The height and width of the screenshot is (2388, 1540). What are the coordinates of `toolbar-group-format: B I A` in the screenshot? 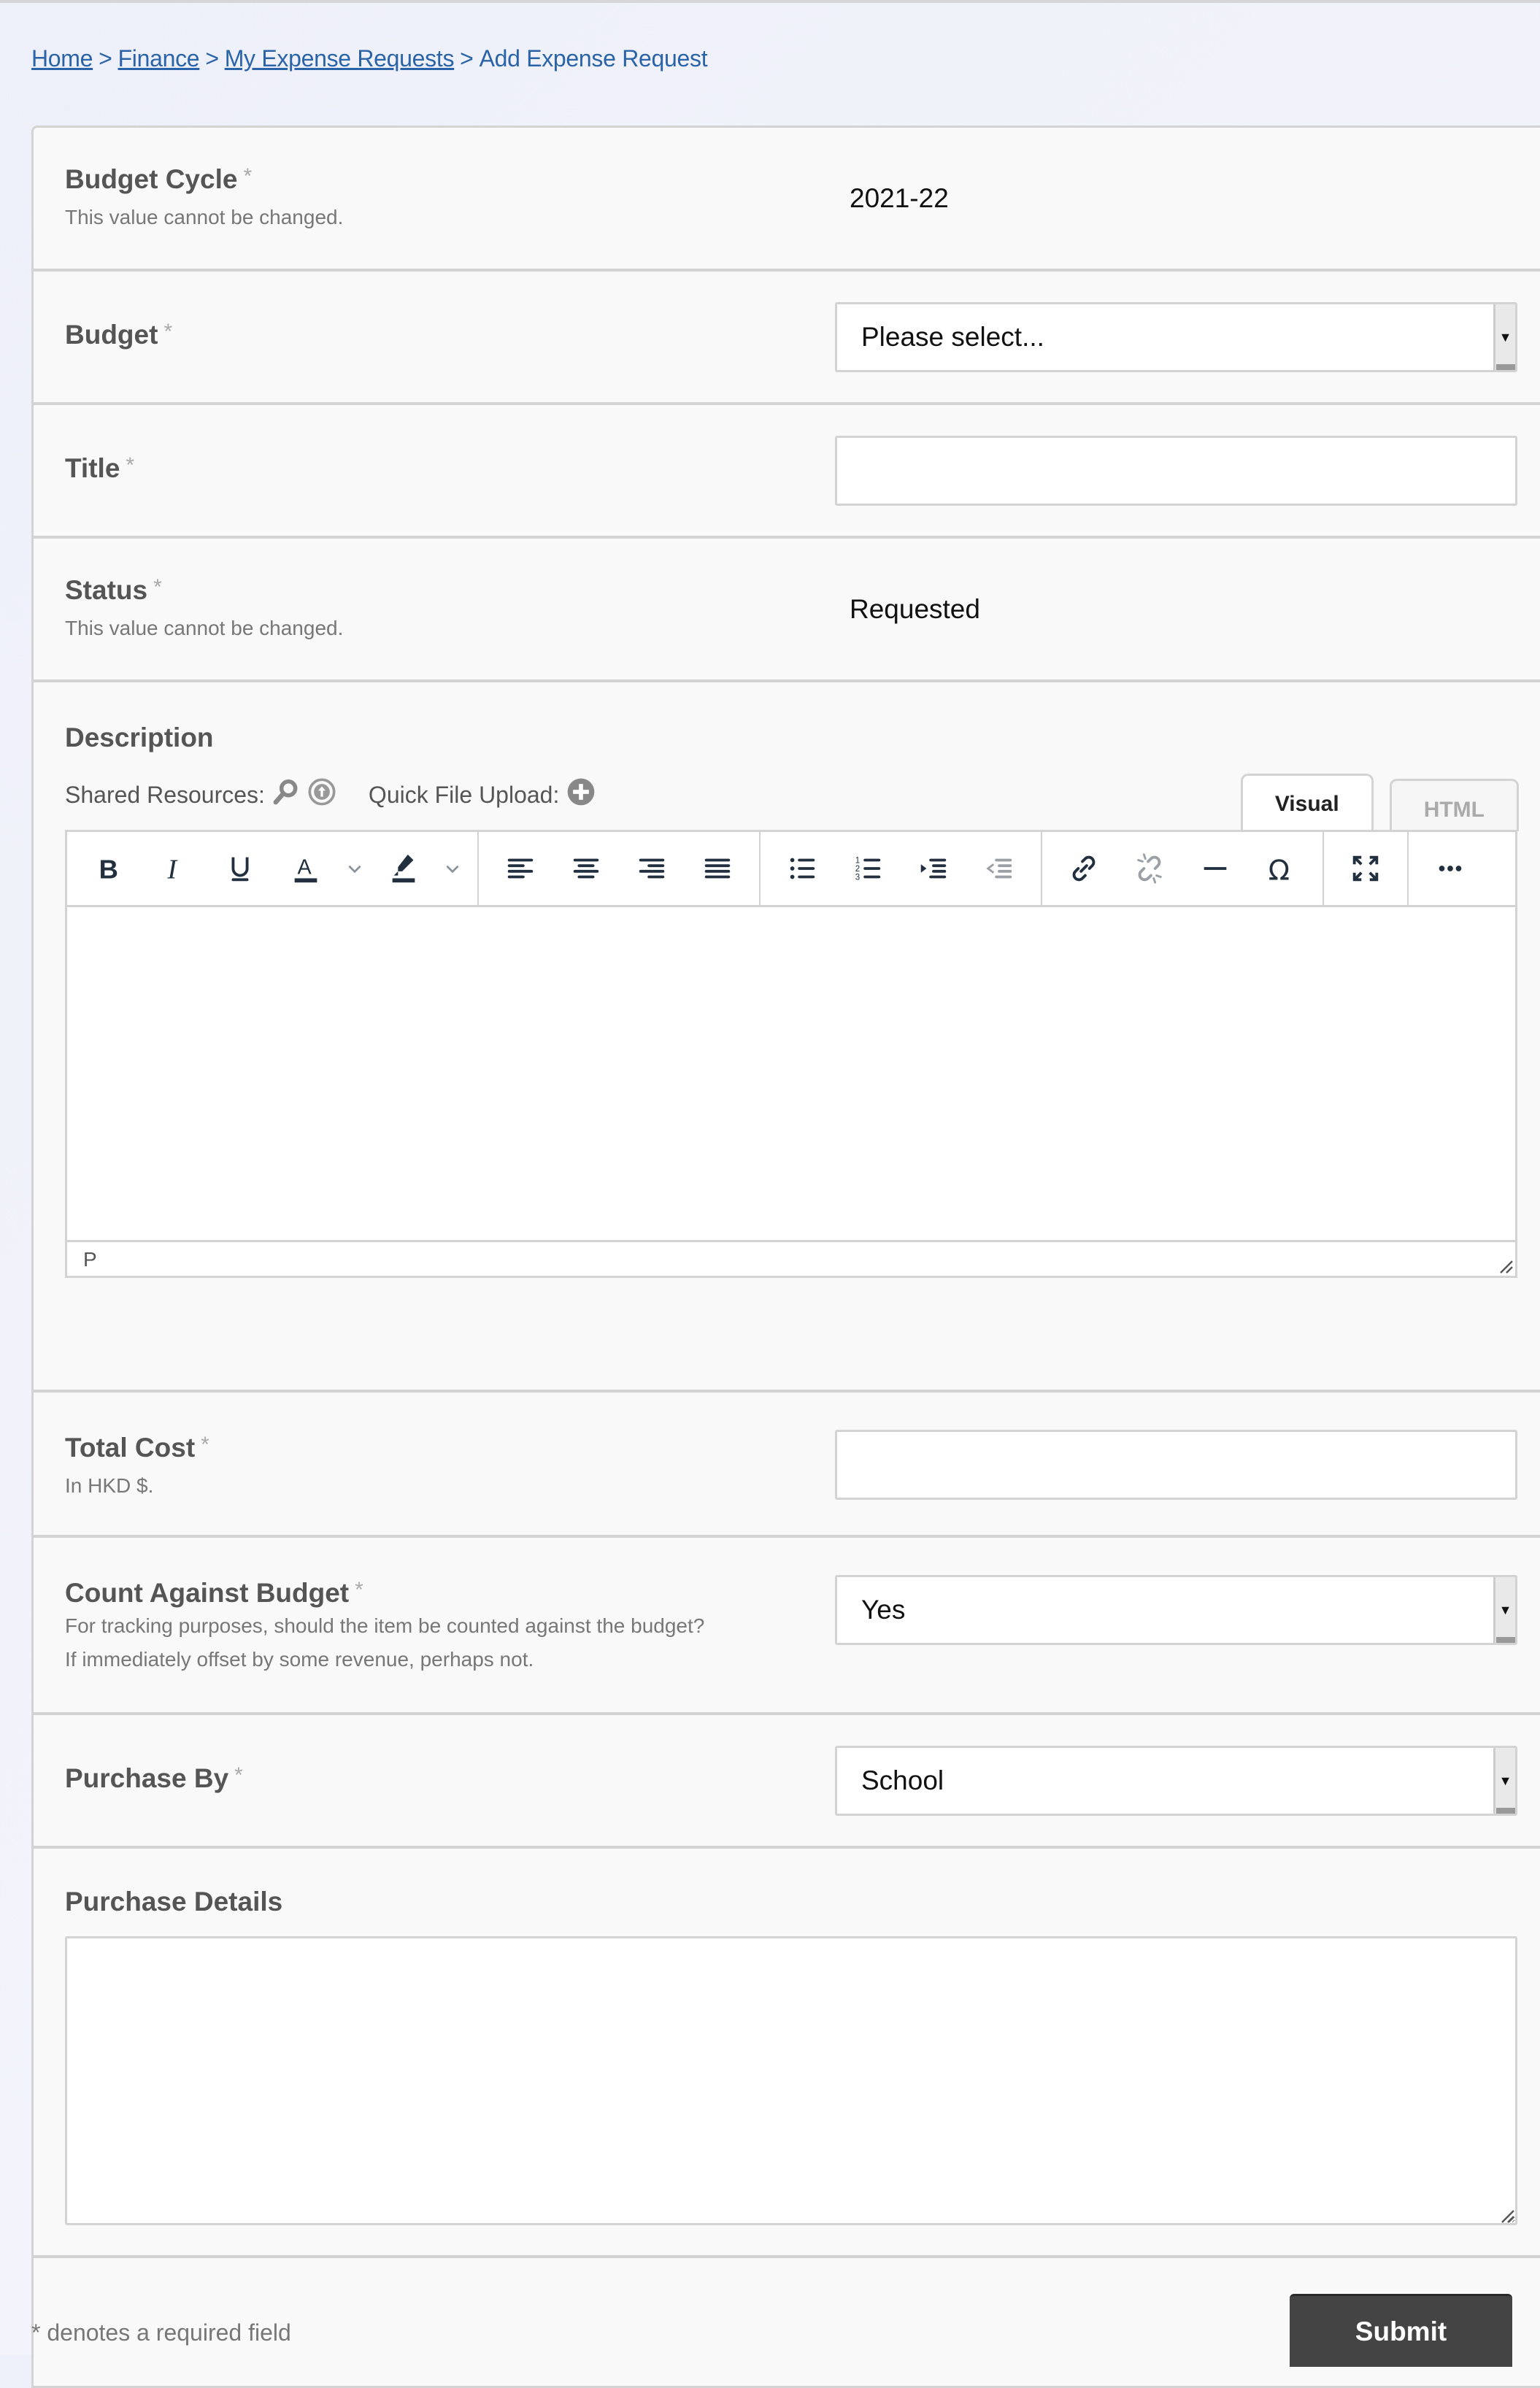 It's located at (273, 868).